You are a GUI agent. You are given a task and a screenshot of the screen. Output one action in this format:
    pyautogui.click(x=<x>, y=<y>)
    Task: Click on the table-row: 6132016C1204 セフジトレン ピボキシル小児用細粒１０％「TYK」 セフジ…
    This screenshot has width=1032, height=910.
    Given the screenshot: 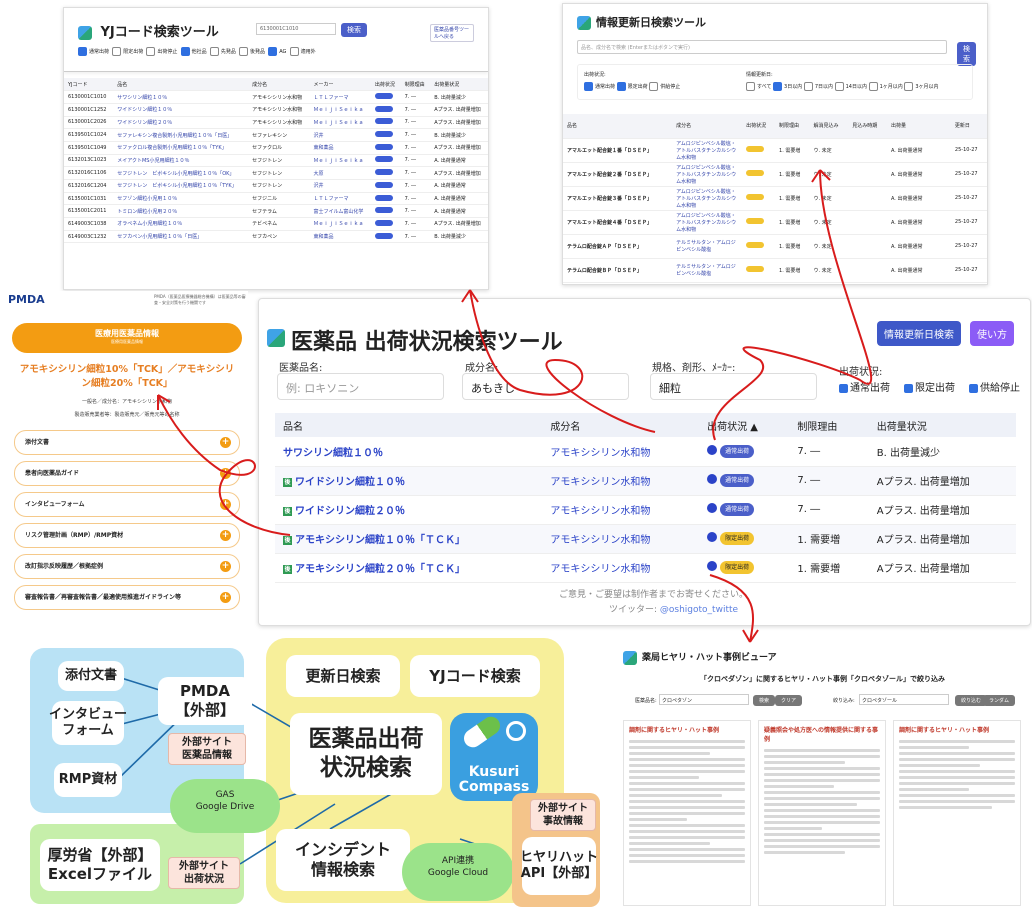 What is the action you would take?
    pyautogui.click(x=276, y=186)
    